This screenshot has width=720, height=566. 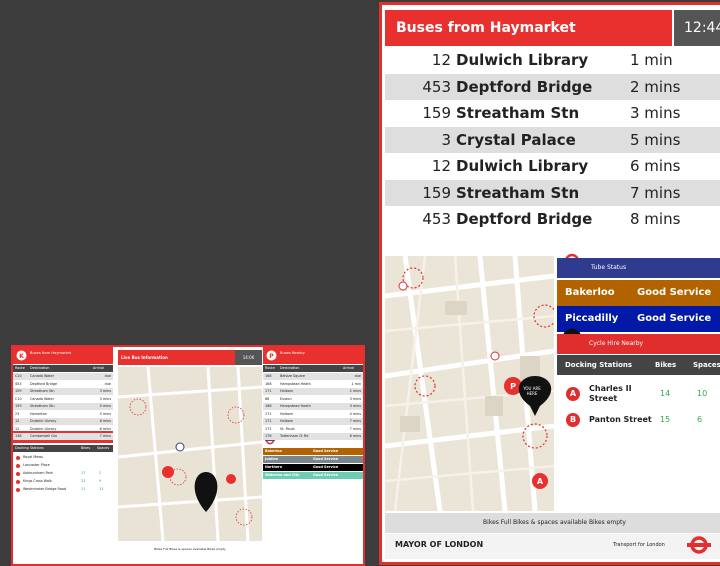 What do you see at coordinates (63, 414) in the screenshot?
I see `small-table-row: 23 Homerton 5 mins` at bounding box center [63, 414].